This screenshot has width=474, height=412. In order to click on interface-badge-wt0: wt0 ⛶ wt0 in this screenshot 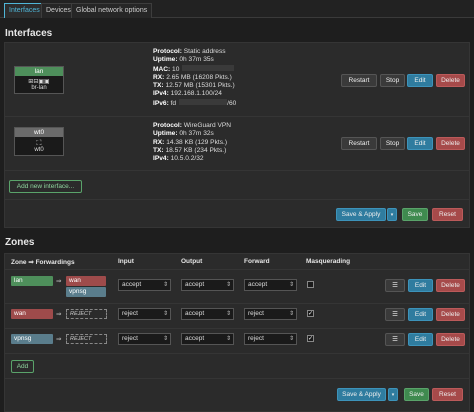, I will do `click(39, 141)`.